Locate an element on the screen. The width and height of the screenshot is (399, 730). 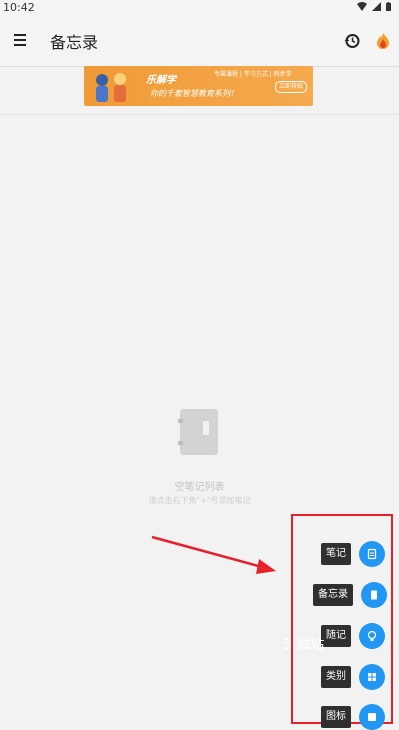
banner-illustration is located at coordinates (111, 87).